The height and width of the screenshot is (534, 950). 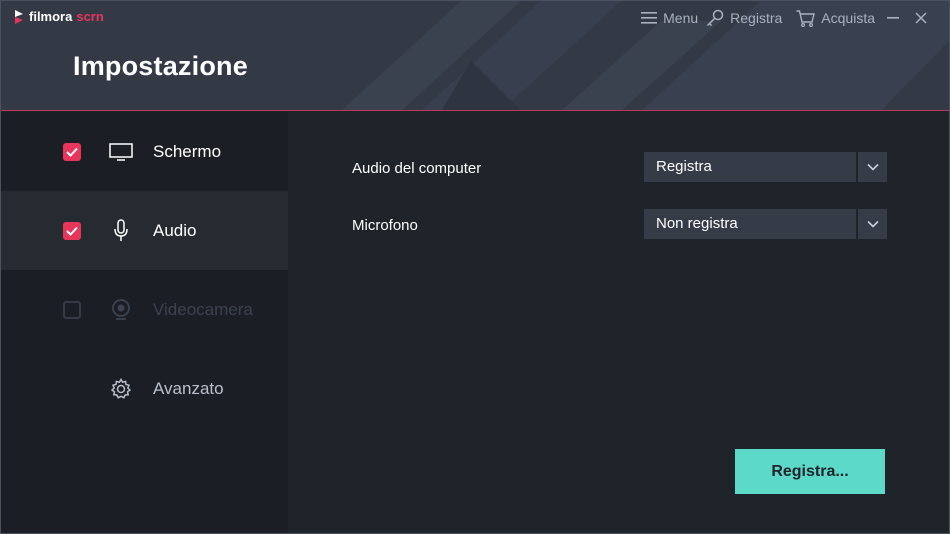 I want to click on menu-button: Menu, so click(x=669, y=18).